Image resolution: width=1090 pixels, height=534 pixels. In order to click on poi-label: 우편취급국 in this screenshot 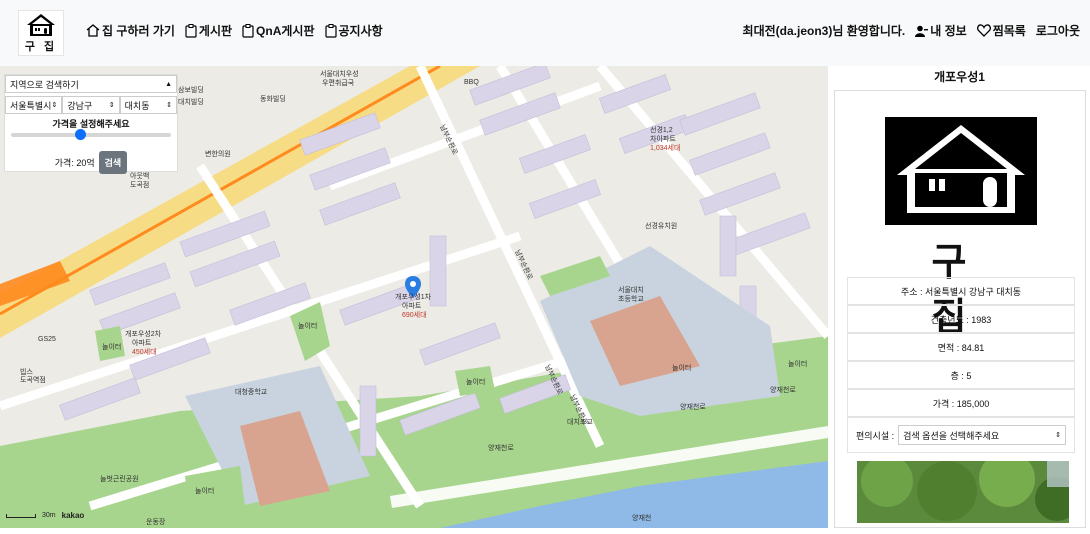, I will do `click(338, 82)`.